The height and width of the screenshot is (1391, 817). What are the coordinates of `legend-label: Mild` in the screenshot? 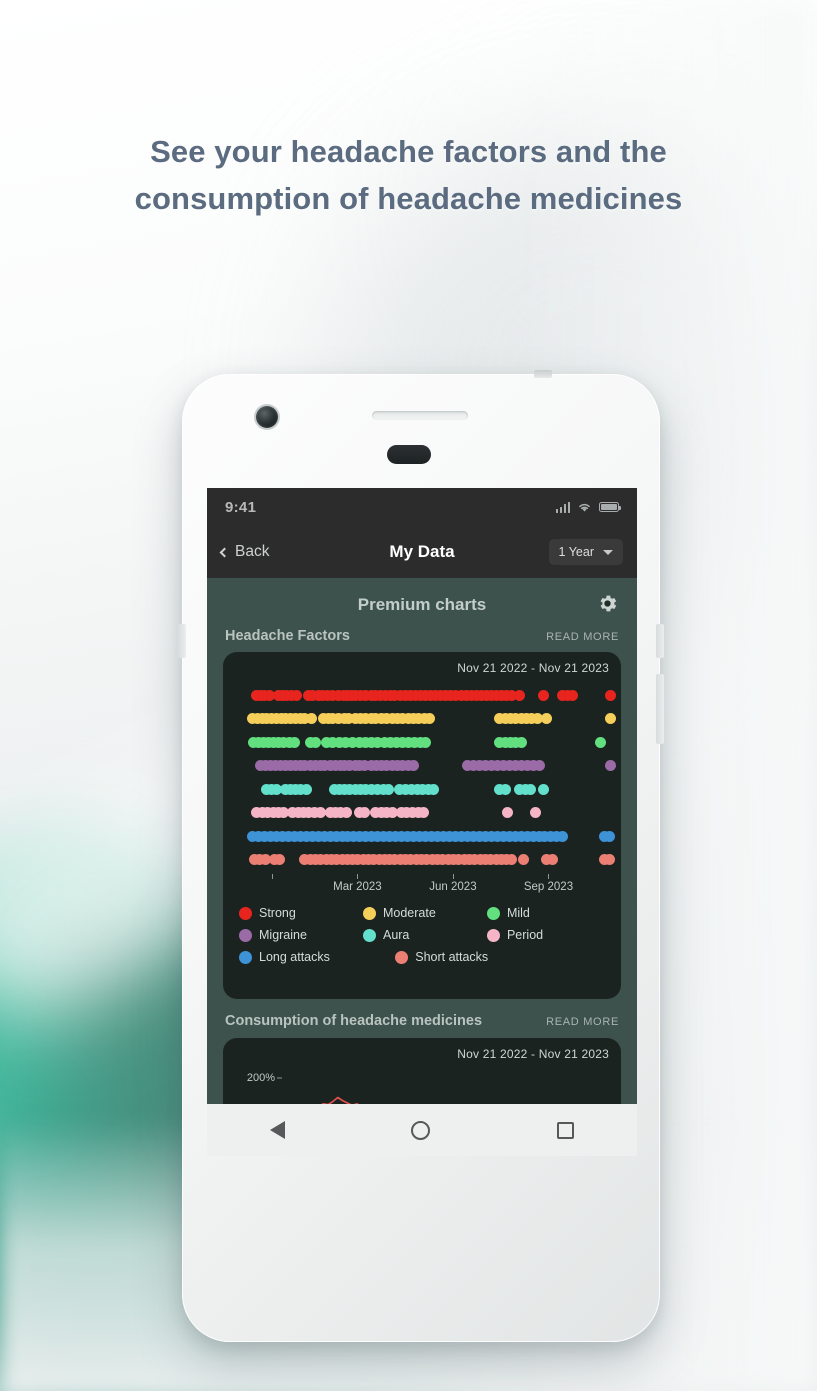 It's located at (518, 913).